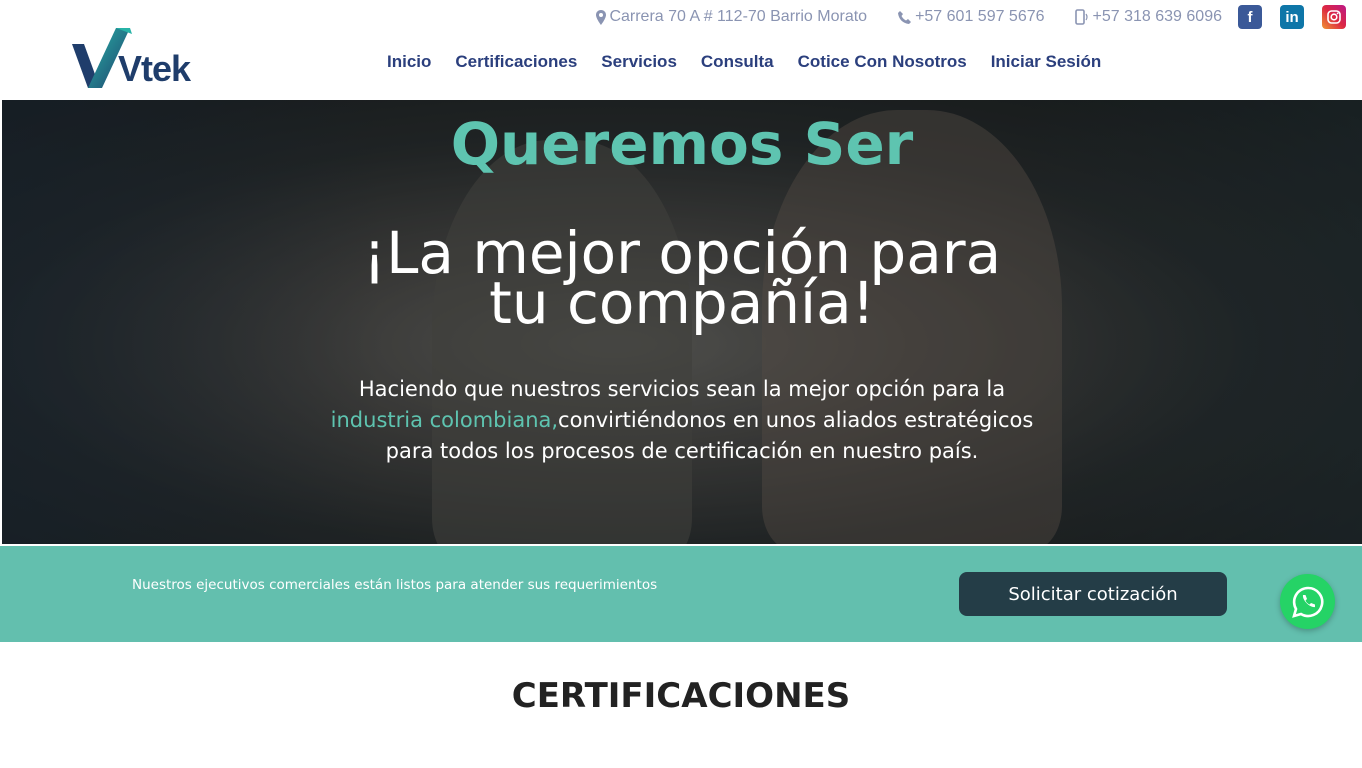  What do you see at coordinates (1046, 62) in the screenshot?
I see `nav-item-iniciar-sesion: Iniciar Sesión` at bounding box center [1046, 62].